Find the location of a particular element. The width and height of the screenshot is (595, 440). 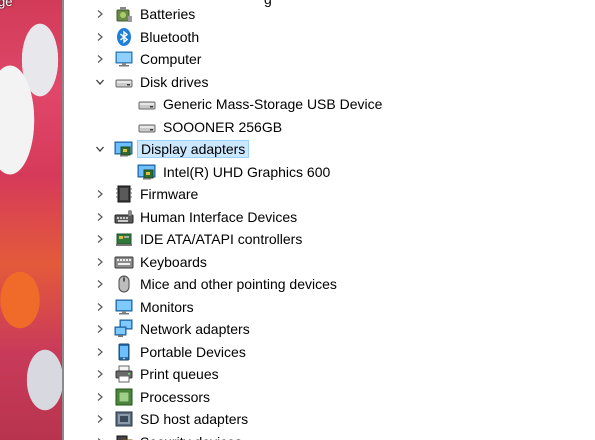

bluetooth-icon is located at coordinates (124, 37).